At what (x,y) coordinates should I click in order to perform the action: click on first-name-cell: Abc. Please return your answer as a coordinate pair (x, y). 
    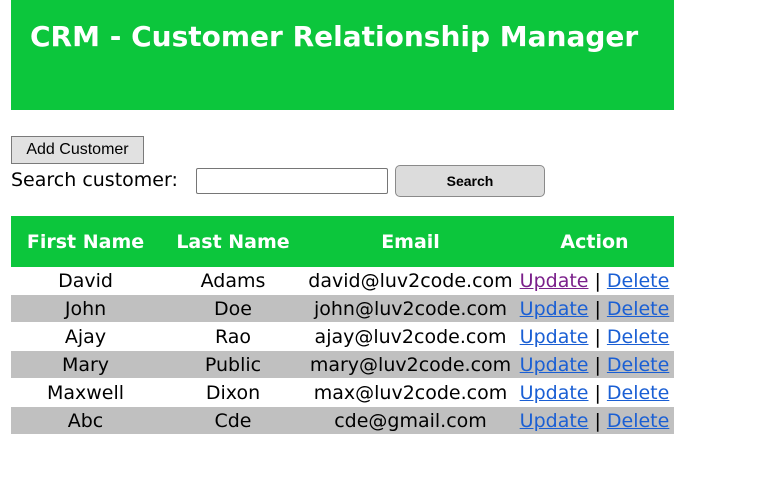
    Looking at the image, I should click on (85, 420).